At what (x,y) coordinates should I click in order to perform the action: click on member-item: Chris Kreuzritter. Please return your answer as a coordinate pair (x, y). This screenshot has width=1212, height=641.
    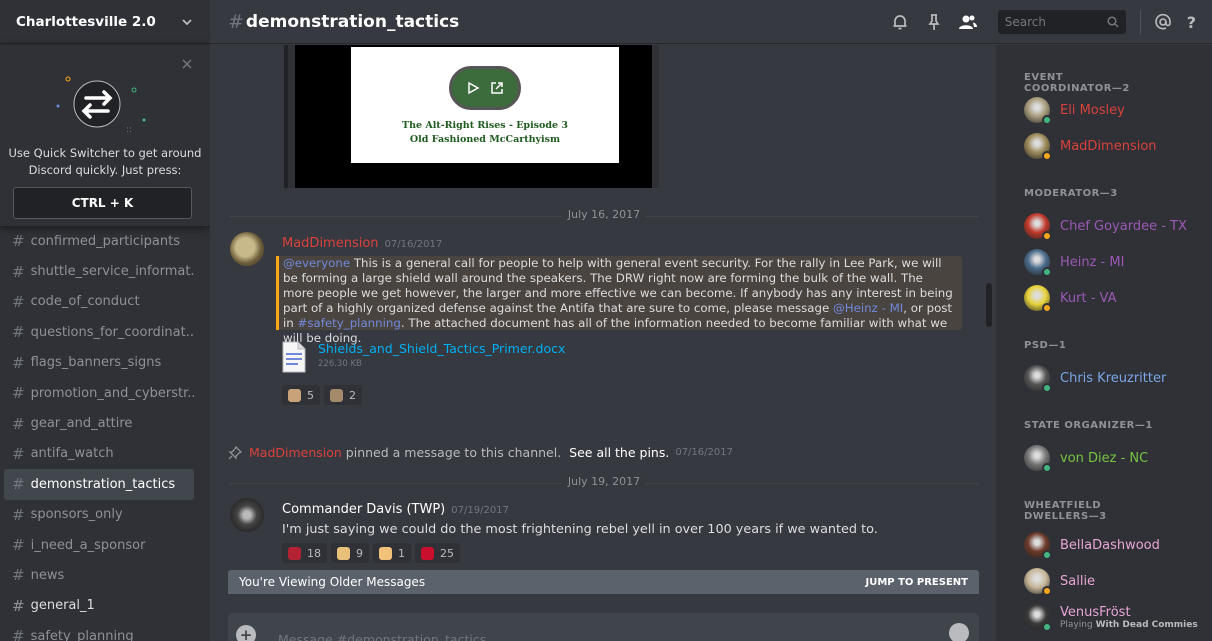
    Looking at the image, I should click on (1095, 378).